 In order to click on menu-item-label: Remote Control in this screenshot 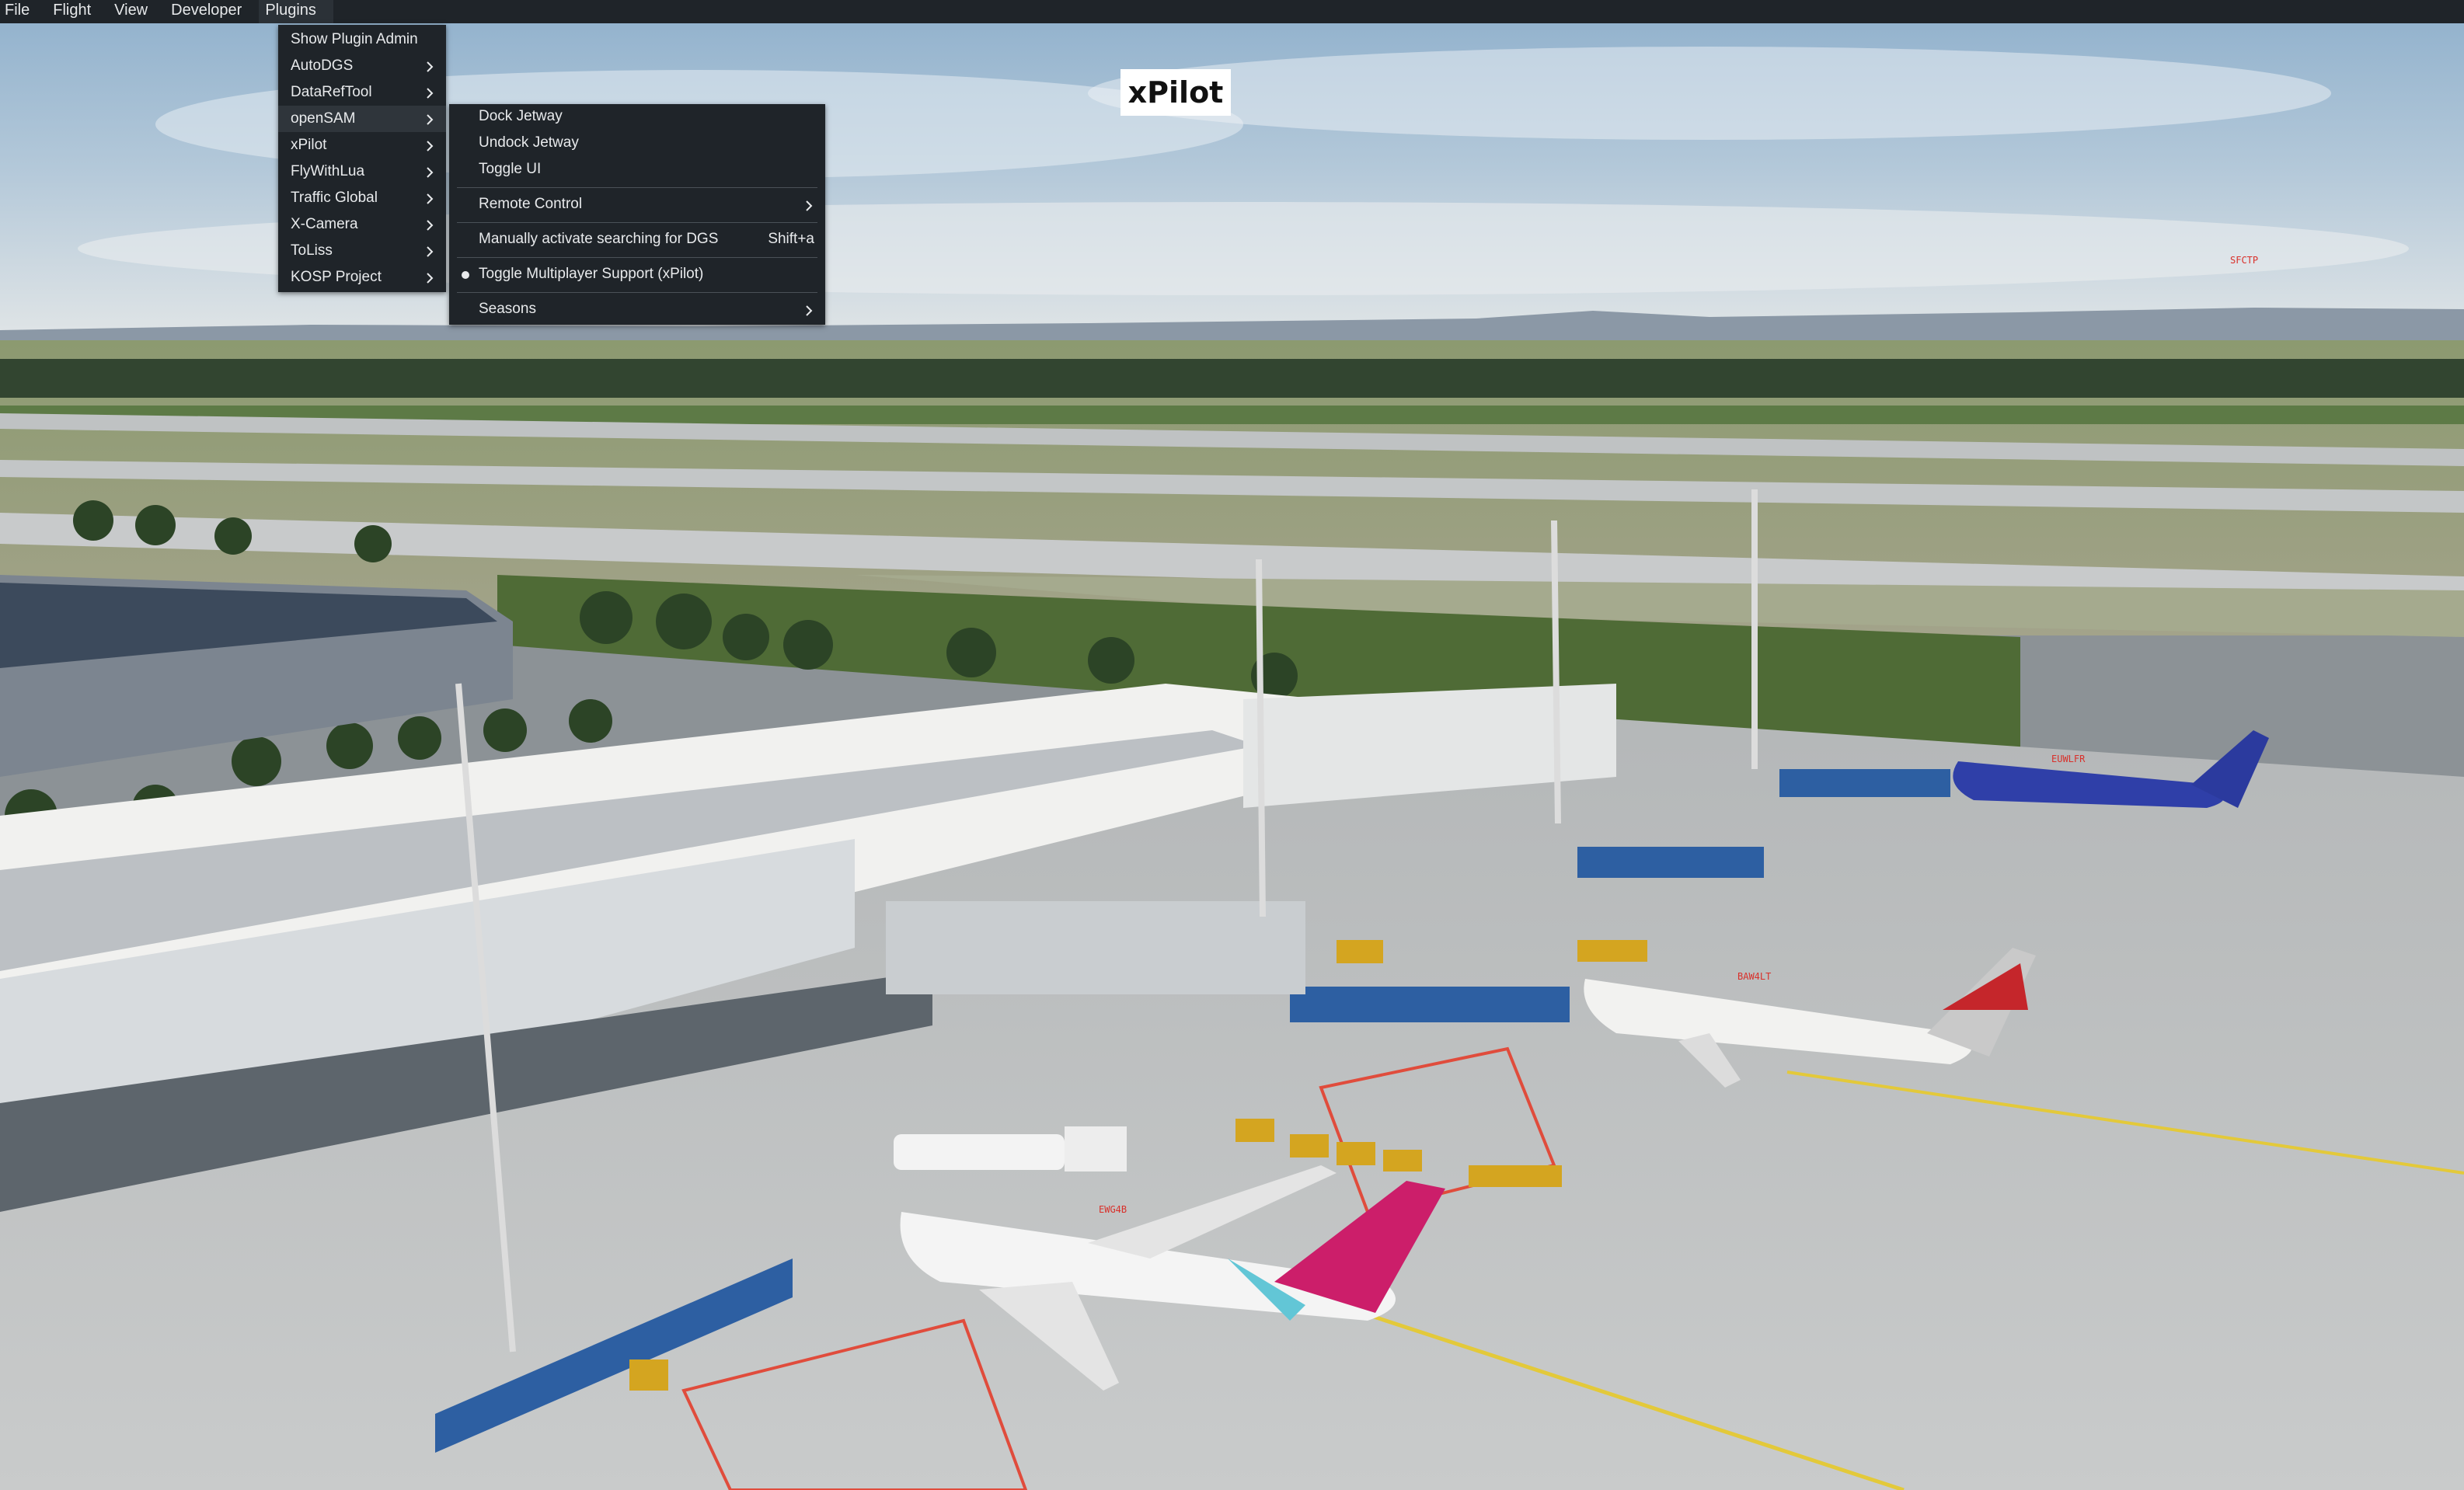, I will do `click(531, 204)`.